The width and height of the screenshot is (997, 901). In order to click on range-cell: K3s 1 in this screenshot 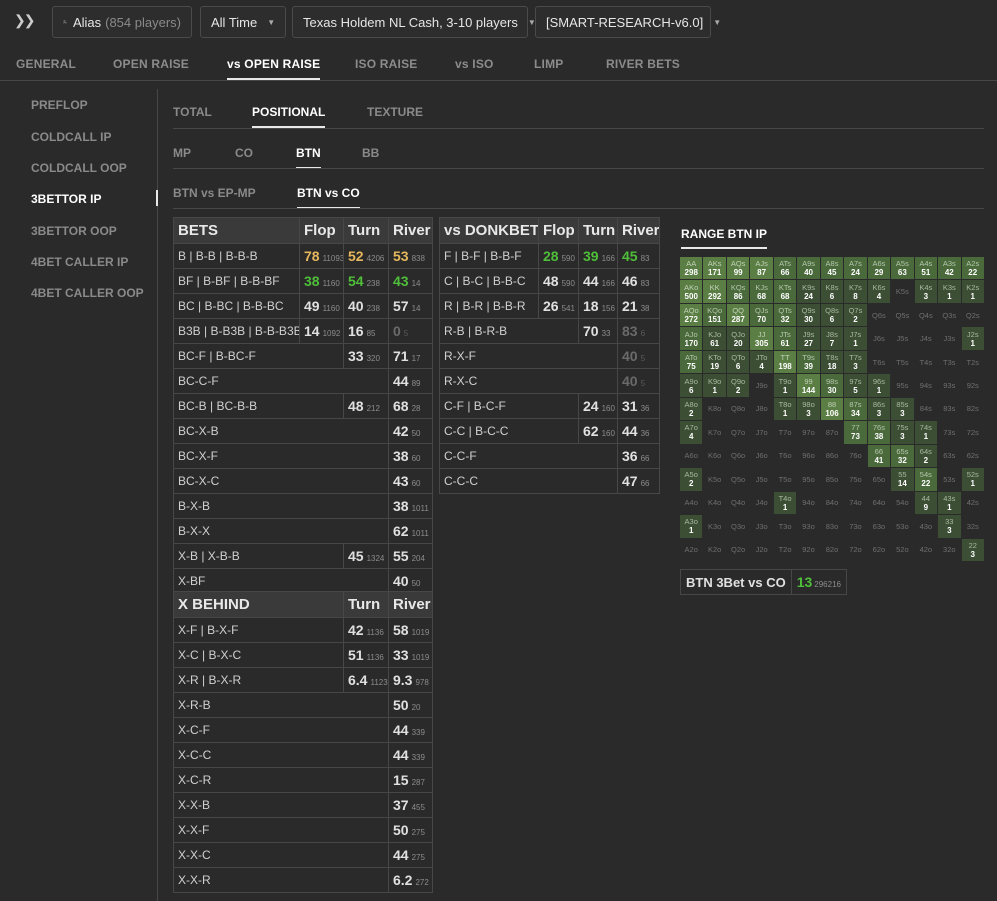, I will do `click(949, 291)`.